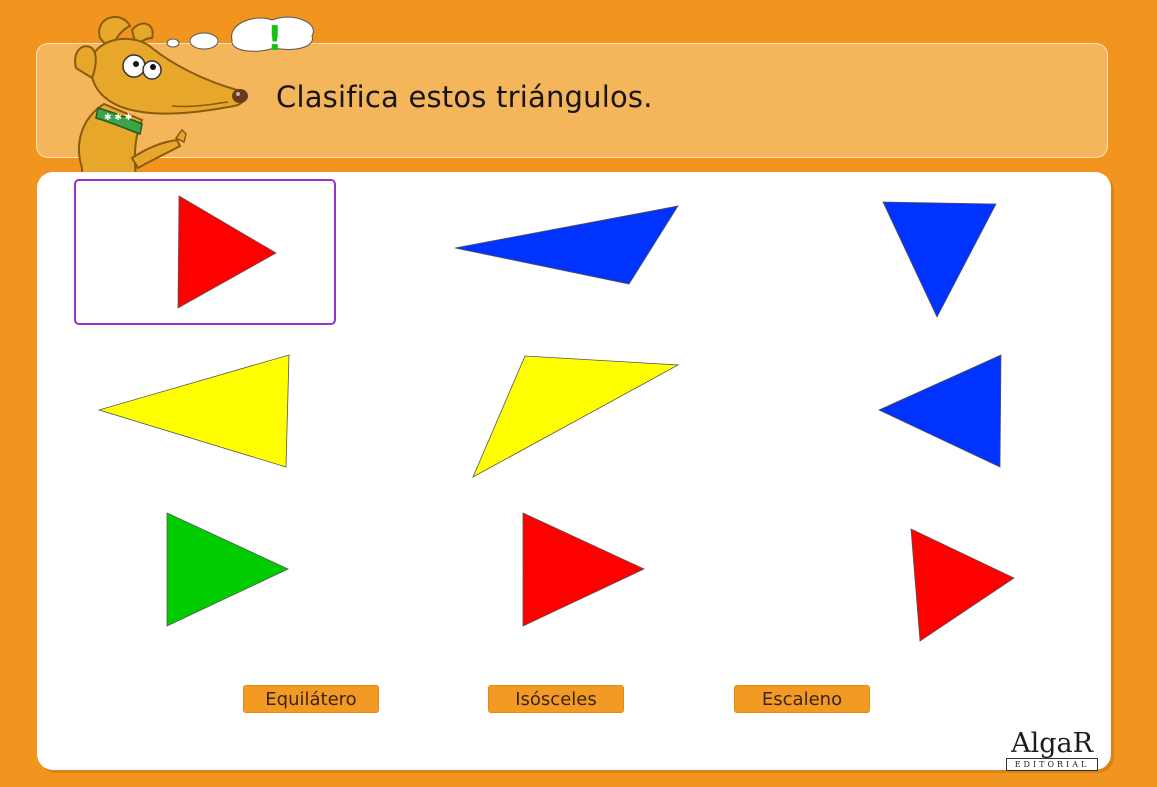  What do you see at coordinates (802, 699) in the screenshot?
I see `escaleno-button: Escaleno` at bounding box center [802, 699].